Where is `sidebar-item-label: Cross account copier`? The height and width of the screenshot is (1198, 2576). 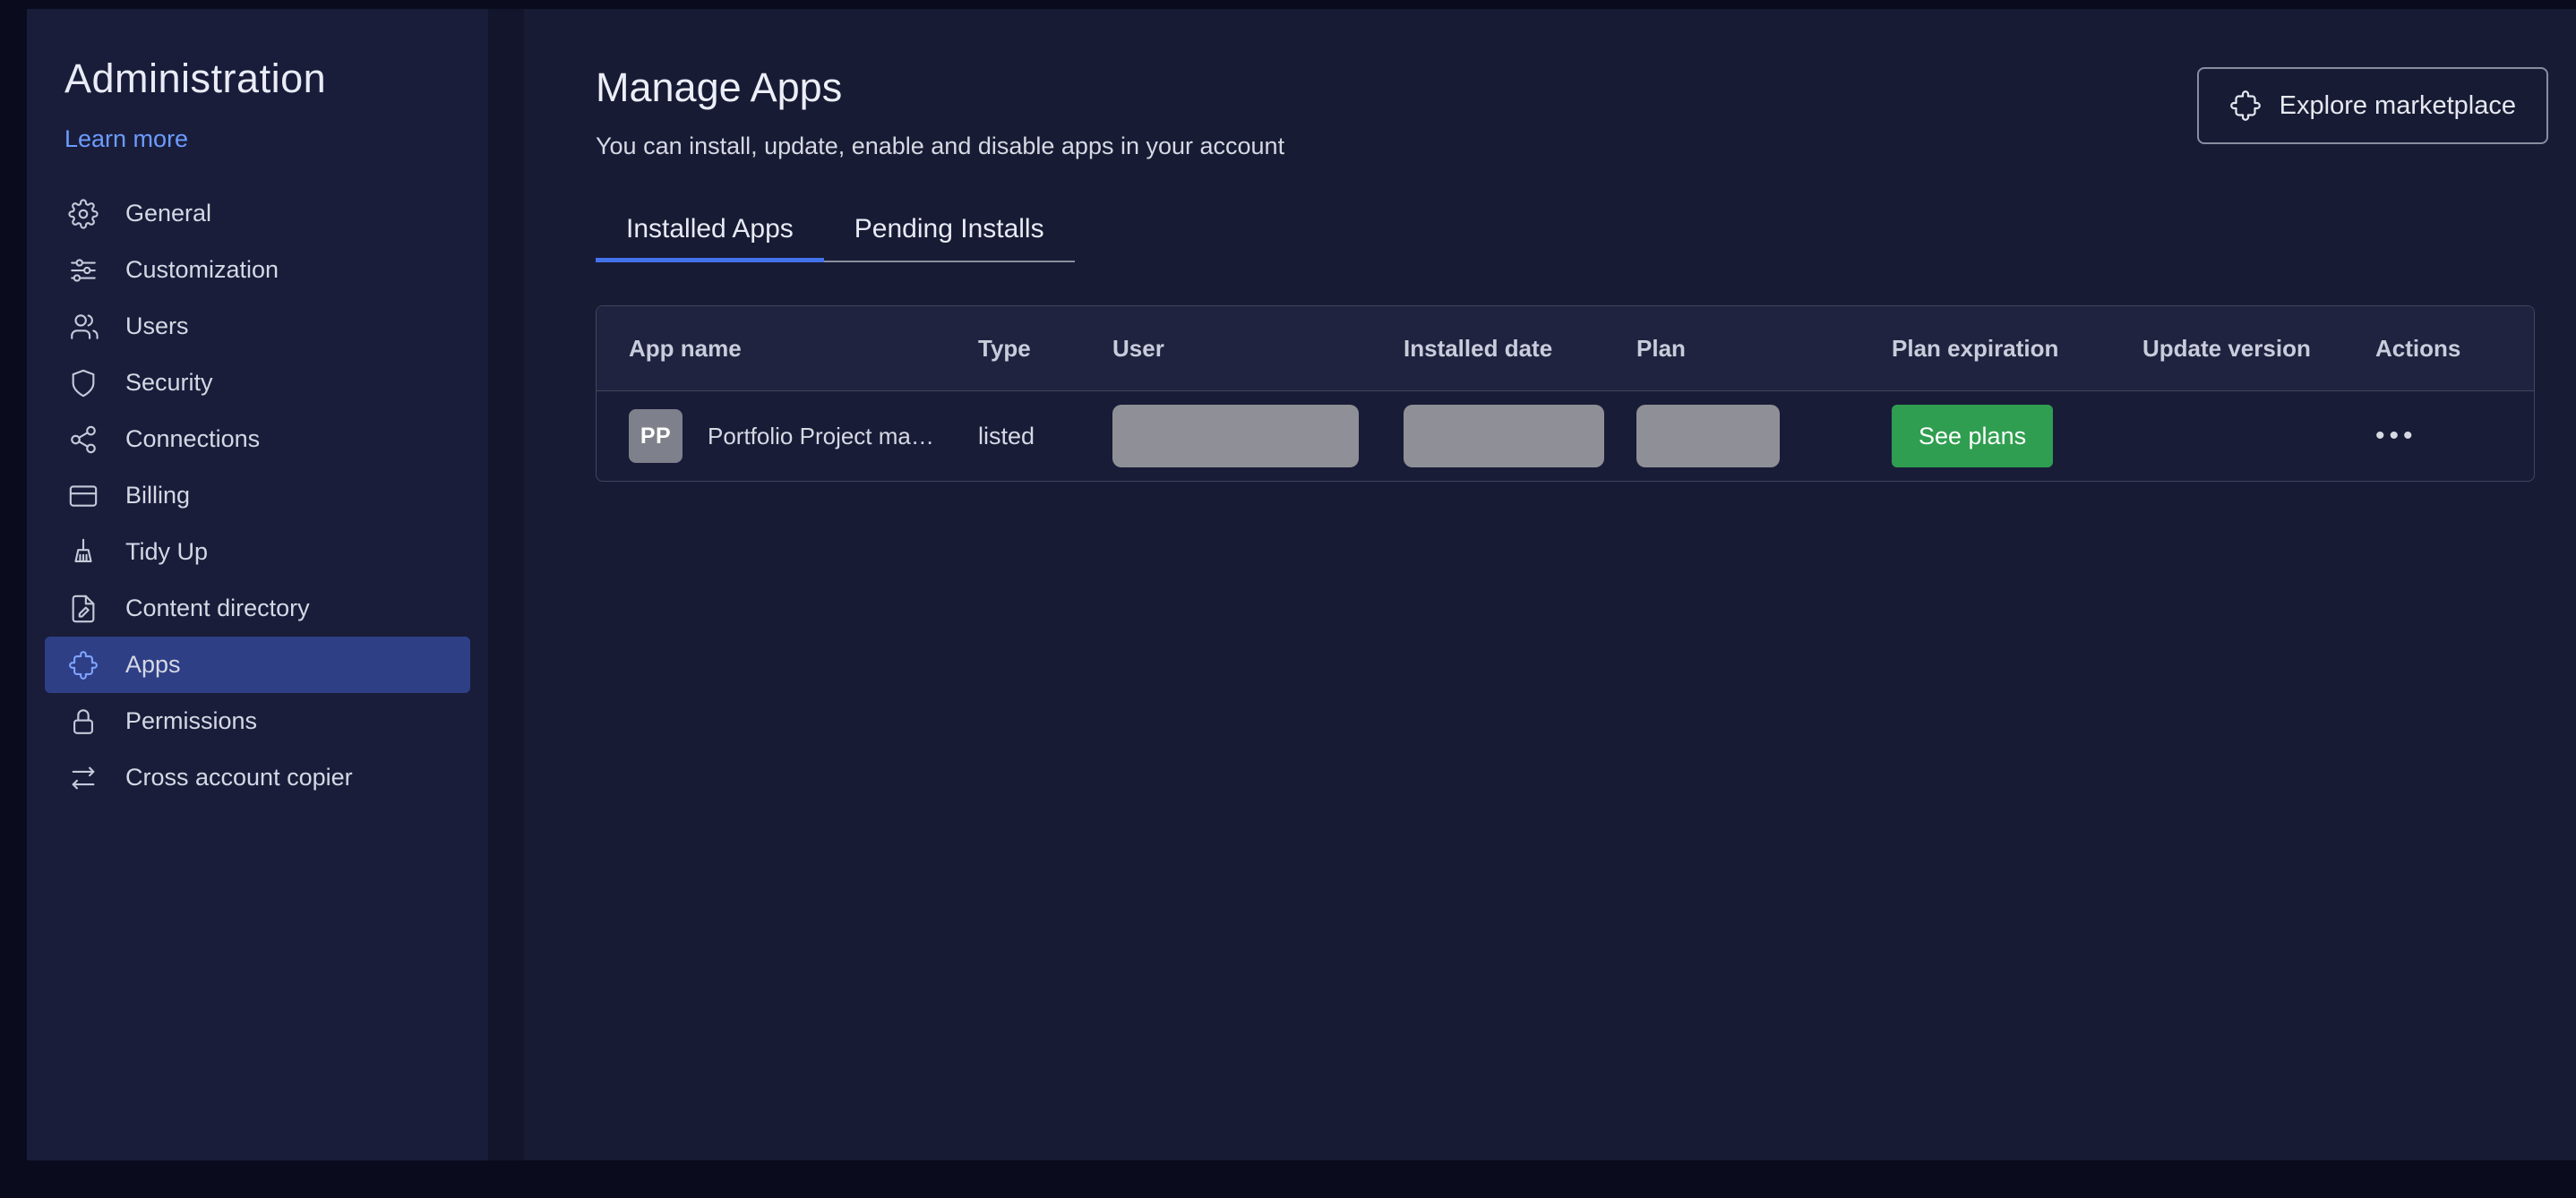 sidebar-item-label: Cross account copier is located at coordinates (239, 777).